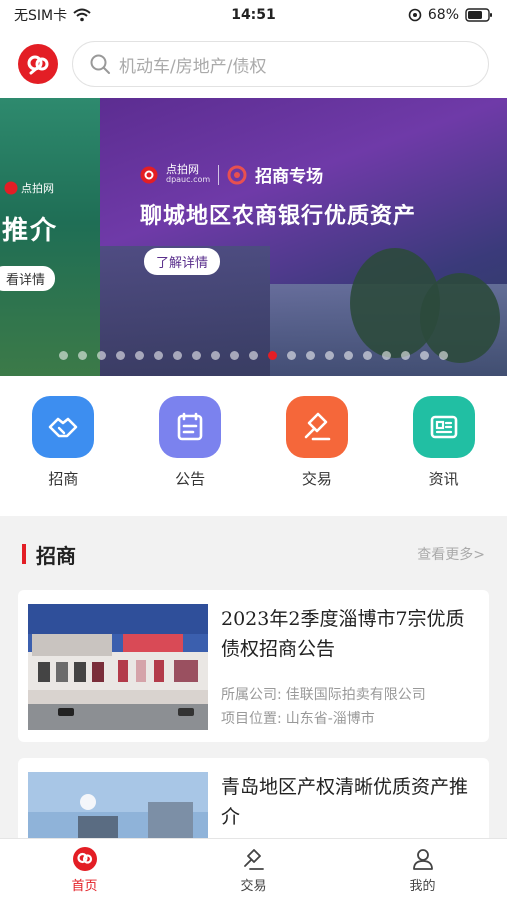  What do you see at coordinates (253, 886) in the screenshot?
I see `tab-label-trade: 交易` at bounding box center [253, 886].